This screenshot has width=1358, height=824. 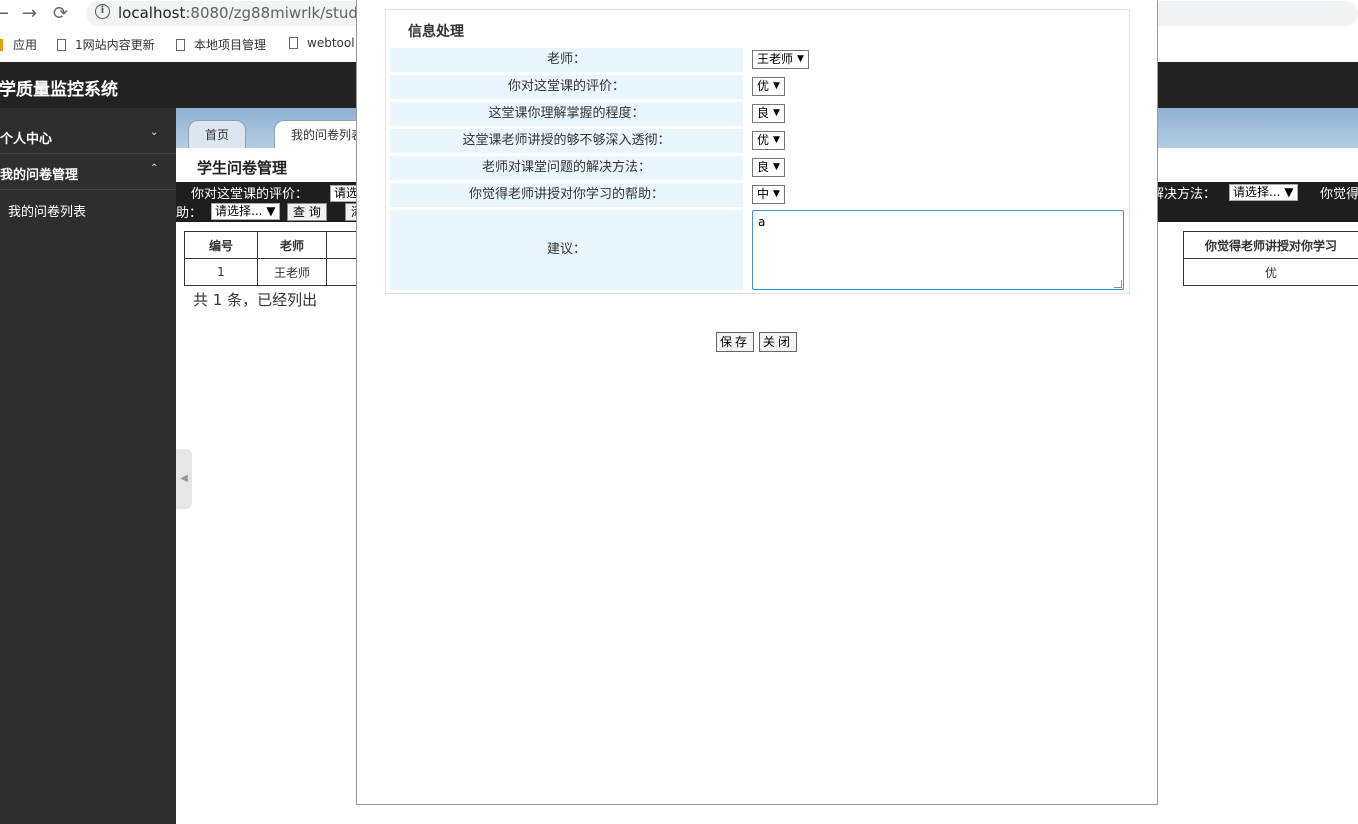 What do you see at coordinates (250, 194) in the screenshot?
I see `search-label-evaluation: 你对这堂课的评价：` at bounding box center [250, 194].